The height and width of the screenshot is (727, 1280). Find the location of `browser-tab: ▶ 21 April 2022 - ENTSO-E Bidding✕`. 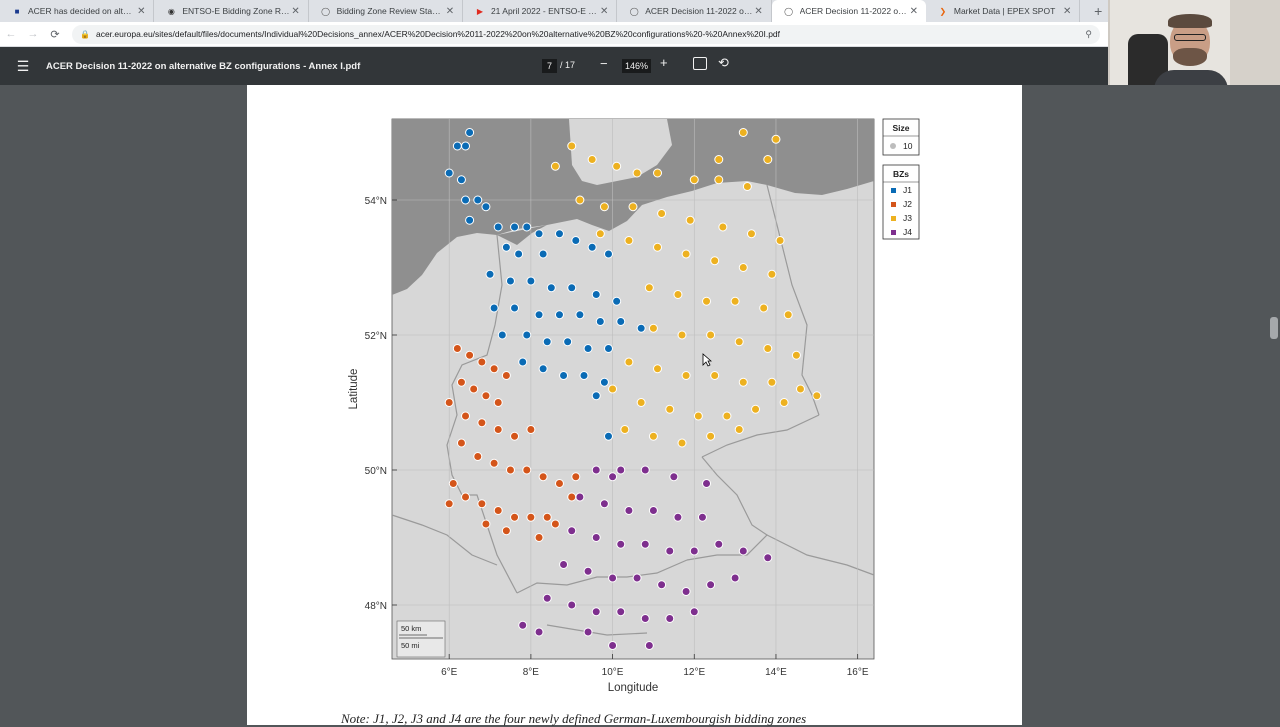

browser-tab: ▶ 21 April 2022 - ENTSO-E Bidding✕ is located at coordinates (540, 11).